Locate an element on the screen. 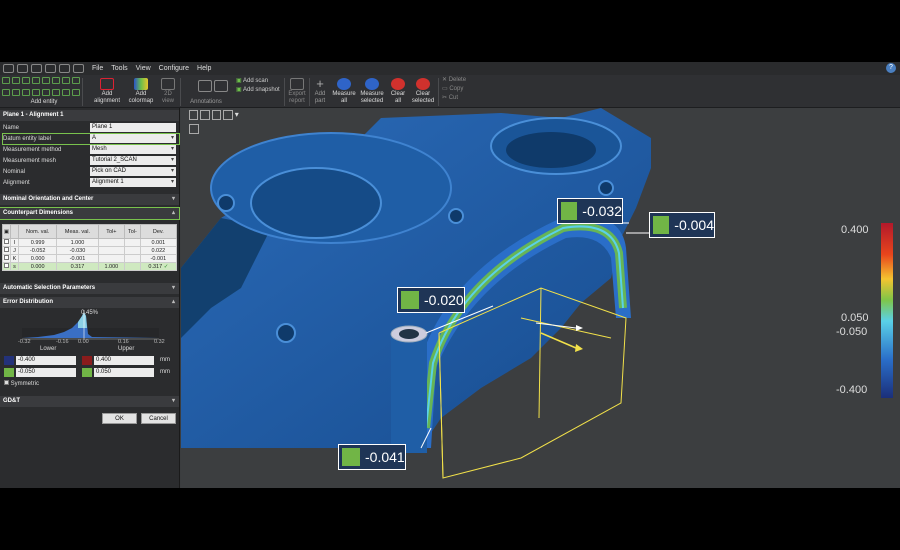 The image size is (900, 550). lower-inner-input: -0.050 is located at coordinates (46, 372).